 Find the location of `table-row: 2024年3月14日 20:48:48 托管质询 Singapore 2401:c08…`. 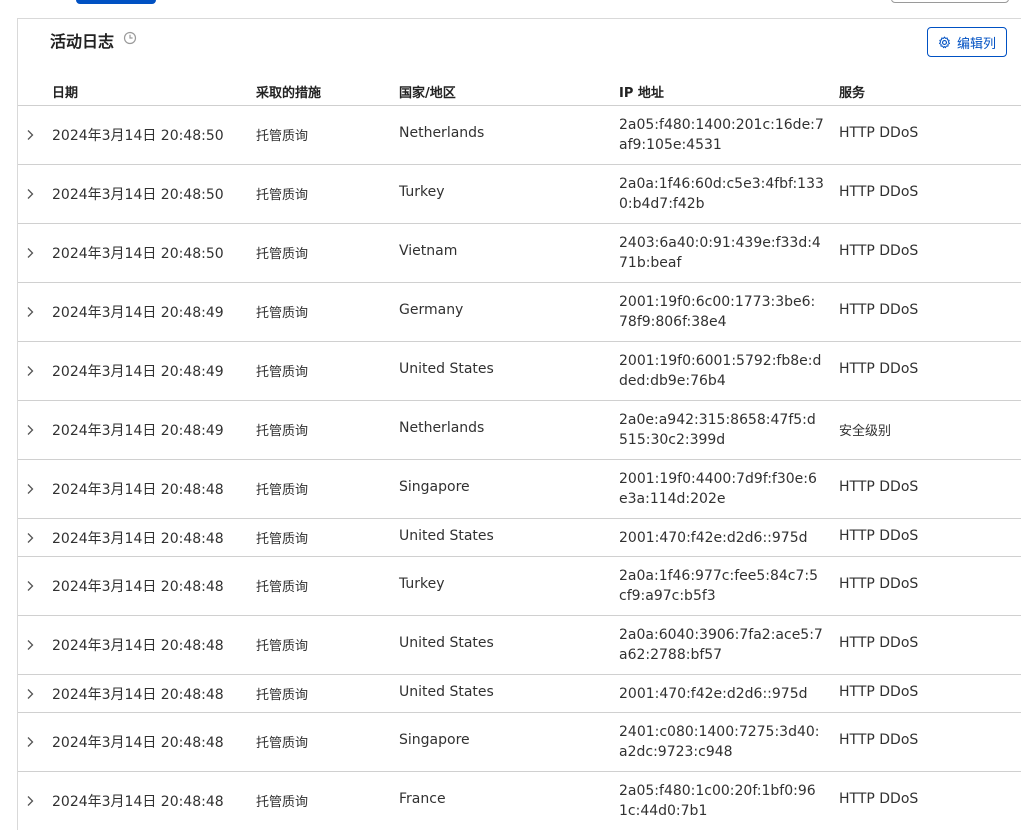

table-row: 2024年3月14日 20:48:48 托管质询 Singapore 2401:c08… is located at coordinates (519, 742).